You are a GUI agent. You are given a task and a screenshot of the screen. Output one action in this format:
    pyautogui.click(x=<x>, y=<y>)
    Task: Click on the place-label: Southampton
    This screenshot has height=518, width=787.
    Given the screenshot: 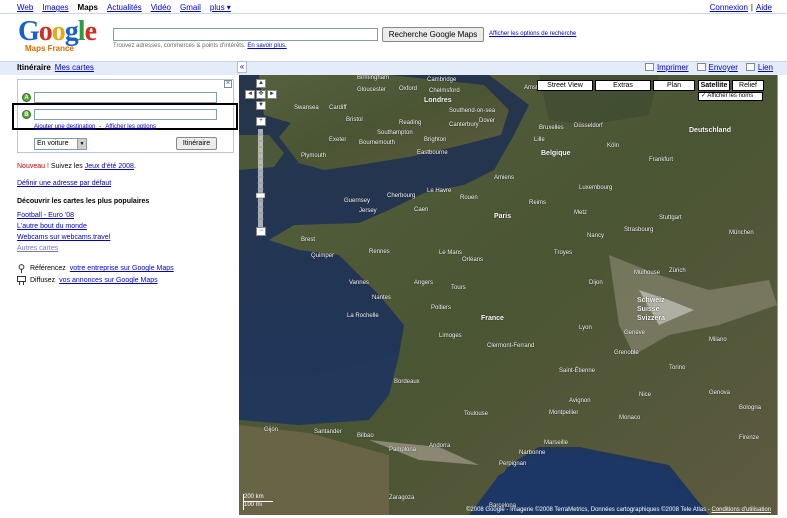 What is the action you would take?
    pyautogui.click(x=395, y=133)
    